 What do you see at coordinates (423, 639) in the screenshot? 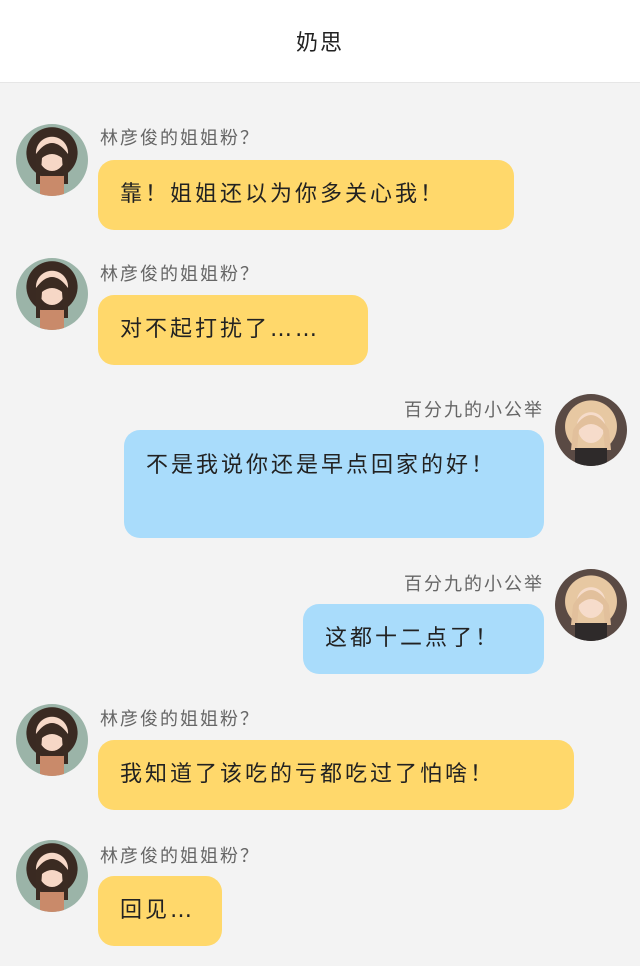
I see `message-bubble: 这都十二点了！` at bounding box center [423, 639].